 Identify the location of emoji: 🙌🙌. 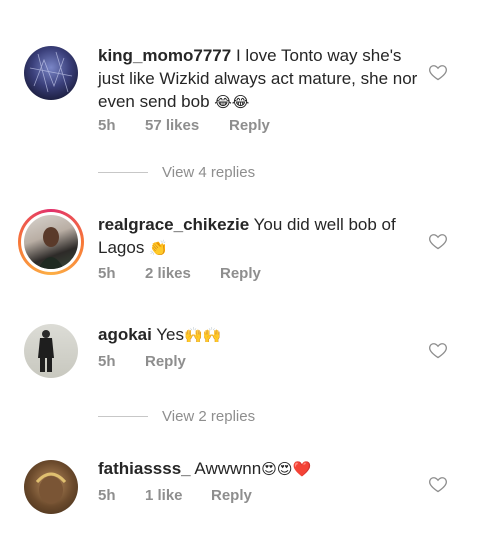
(203, 335).